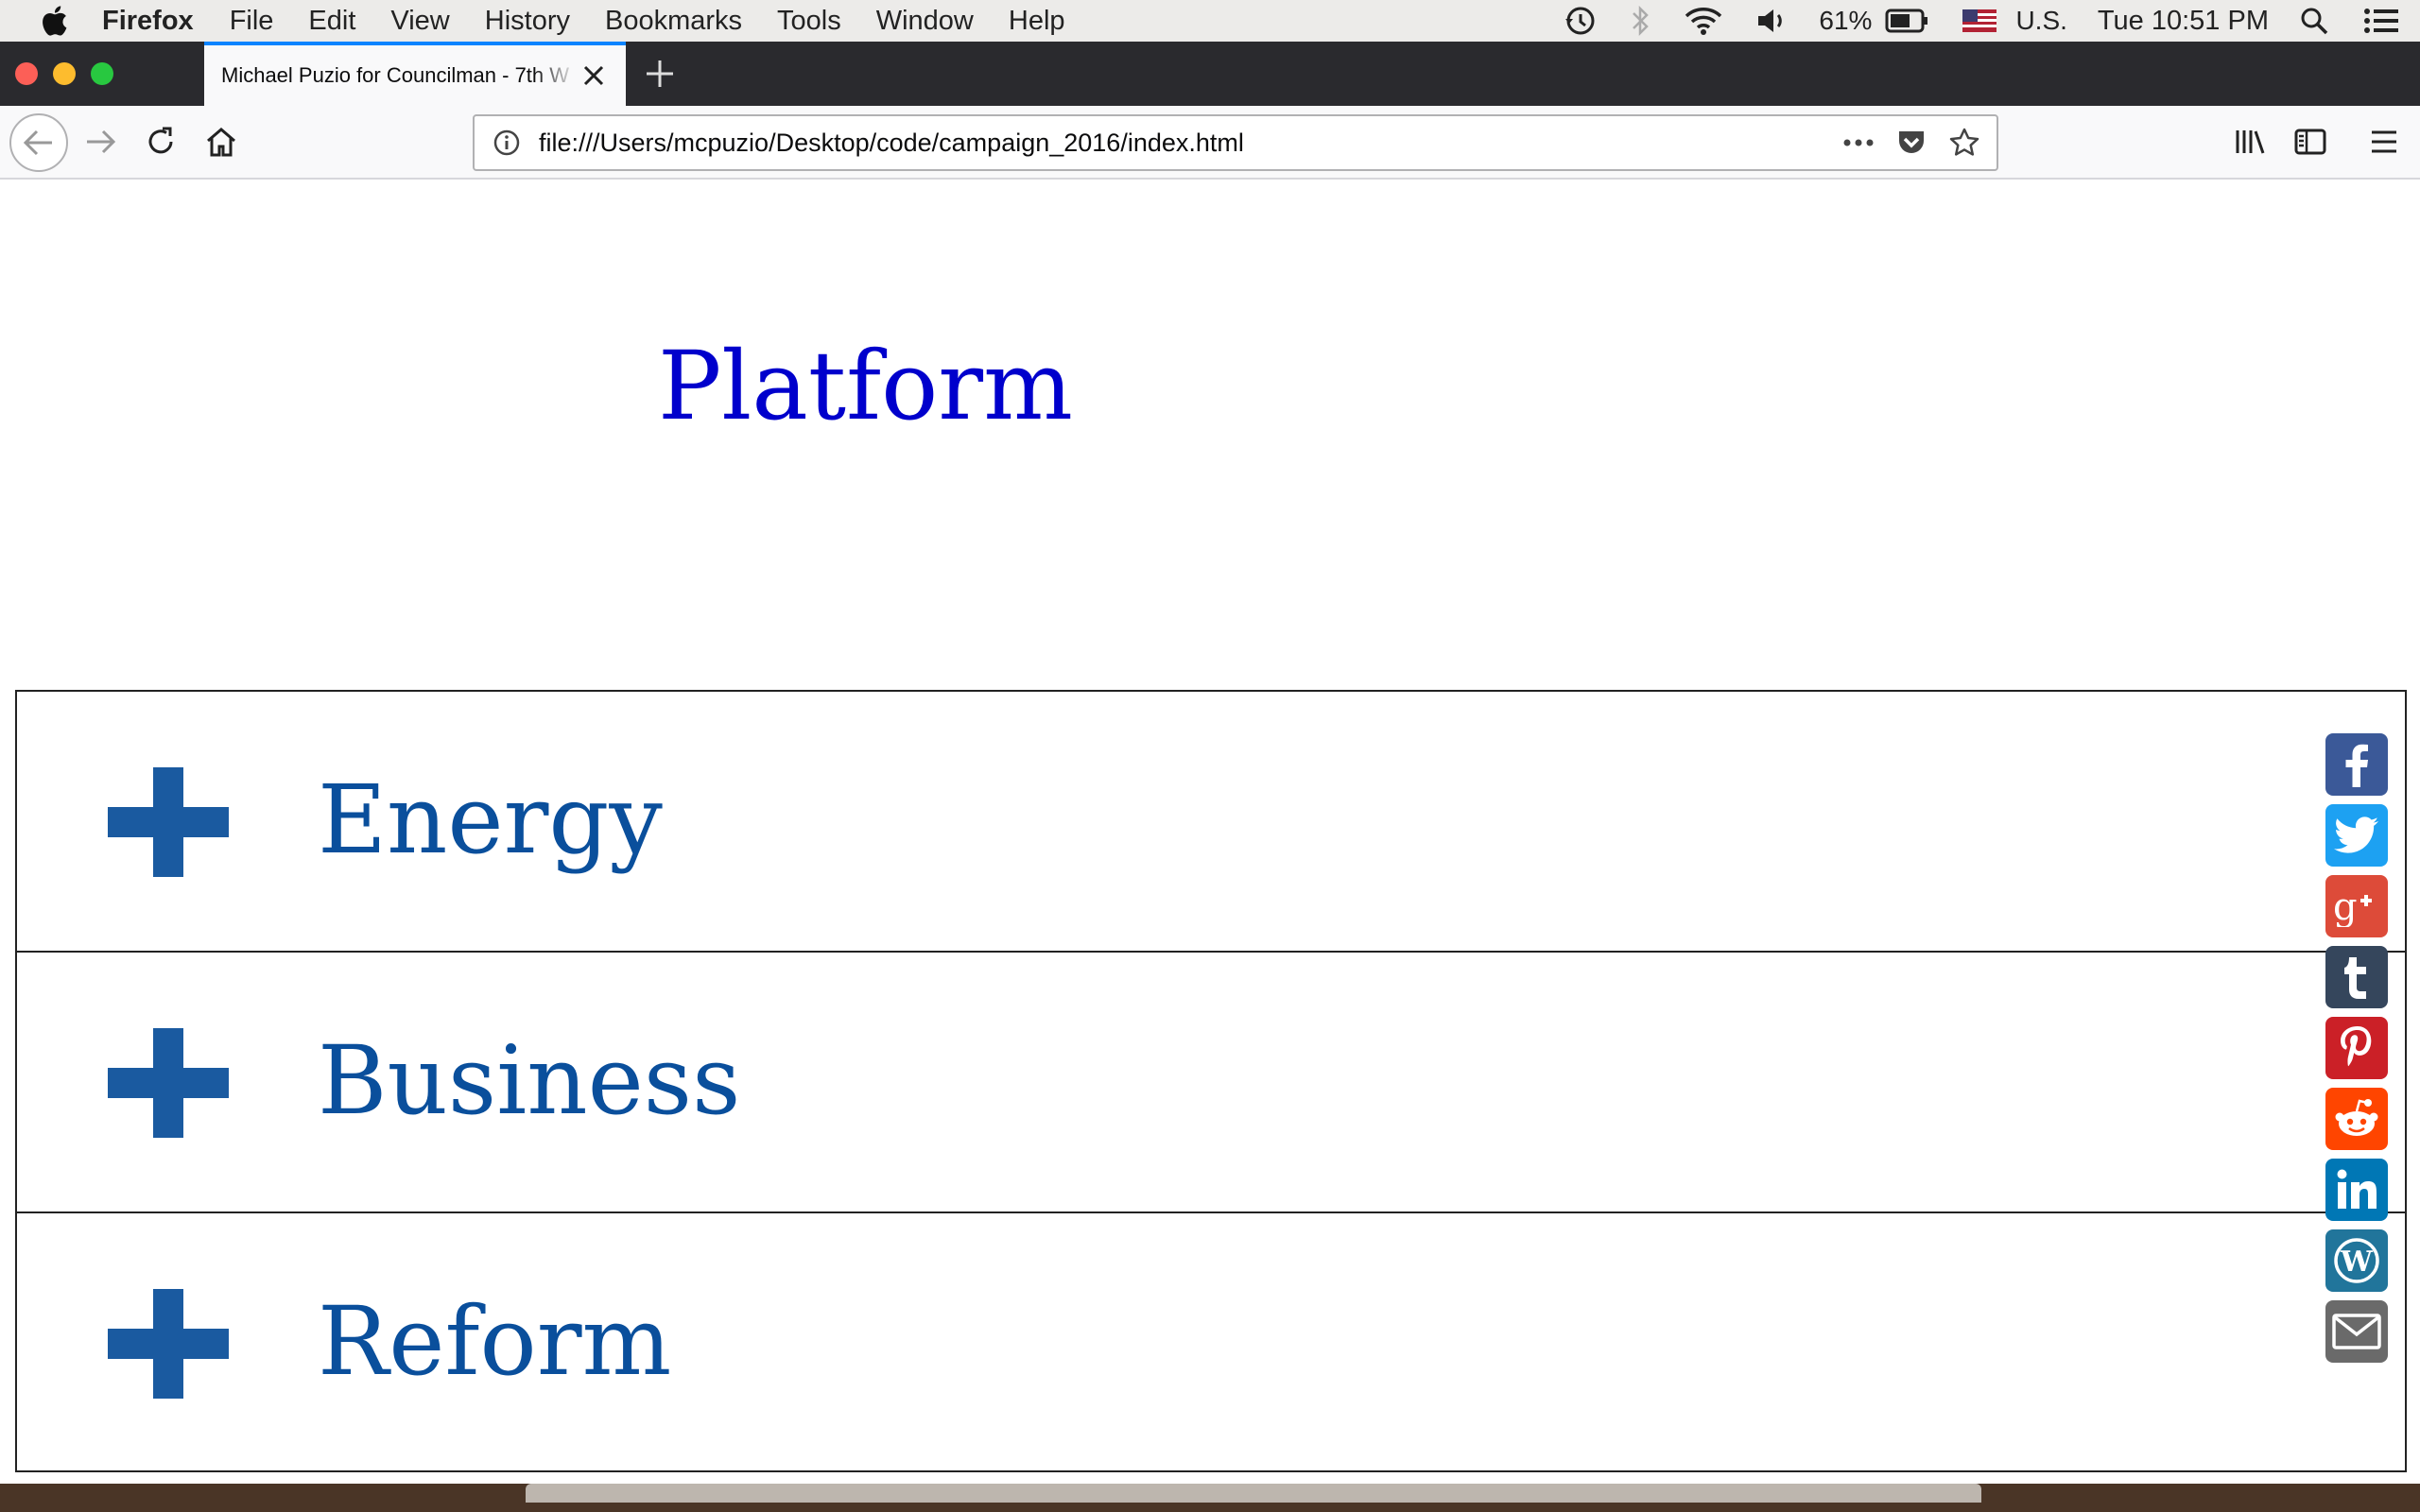 The height and width of the screenshot is (1512, 2420). Describe the element at coordinates (38, 142) in the screenshot. I see `back-button` at that location.